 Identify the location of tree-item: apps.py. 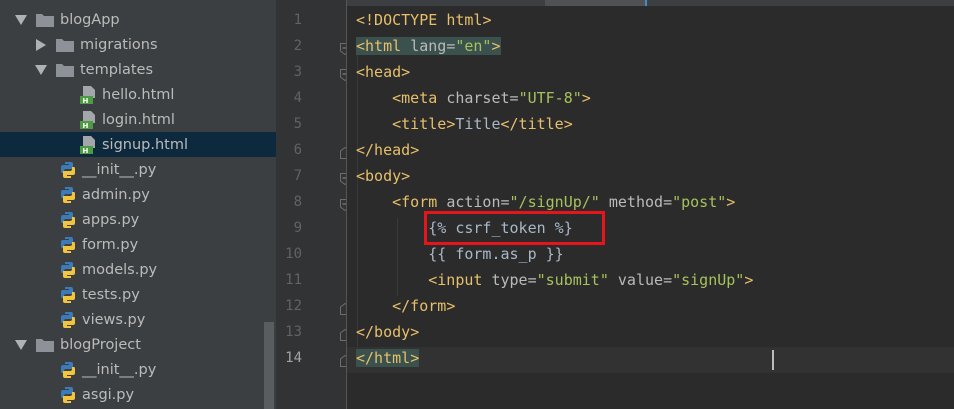
(138, 219).